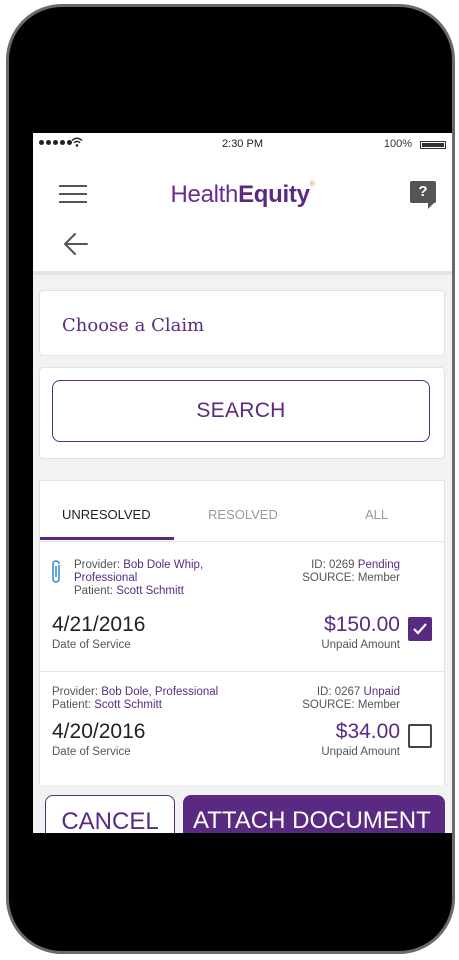 This screenshot has width=459, height=960. Describe the element at coordinates (163, 565) in the screenshot. I see `claim-provider: Bob Dole Whip,` at that location.